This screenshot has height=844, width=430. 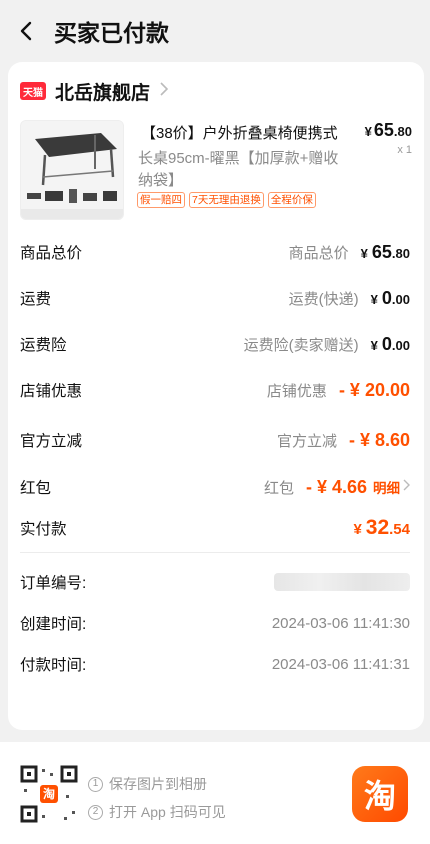 I want to click on page-title: 买家已付款, so click(x=111, y=33).